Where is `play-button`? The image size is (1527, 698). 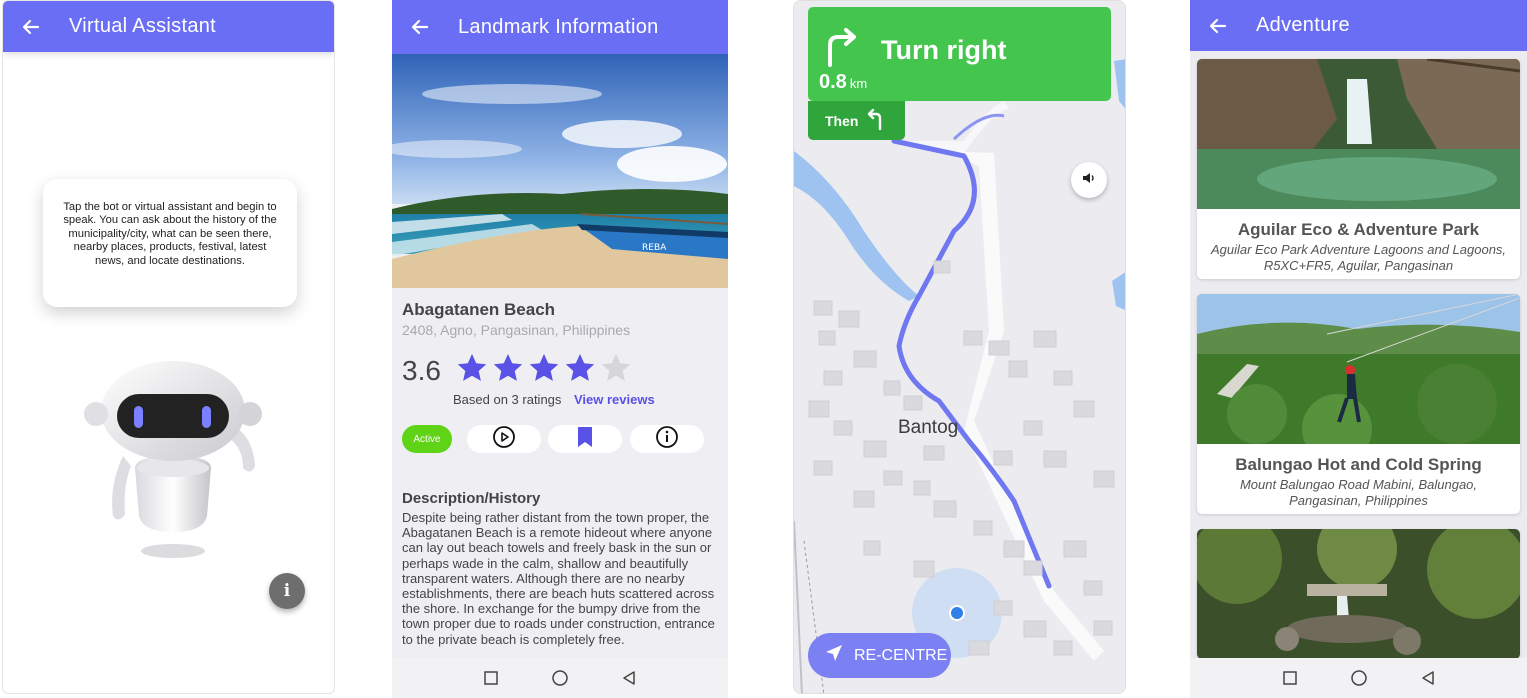 play-button is located at coordinates (504, 439).